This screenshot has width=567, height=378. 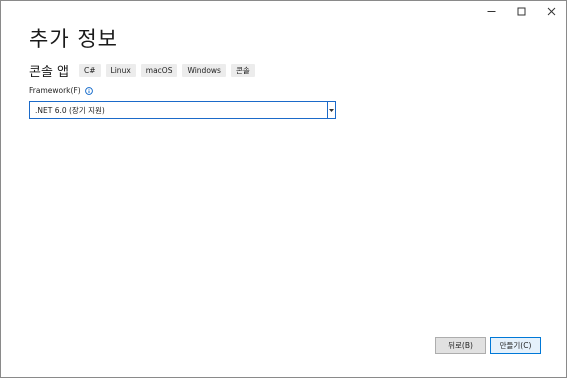 What do you see at coordinates (55, 90) in the screenshot?
I see `framework-label: Framework(F)` at bounding box center [55, 90].